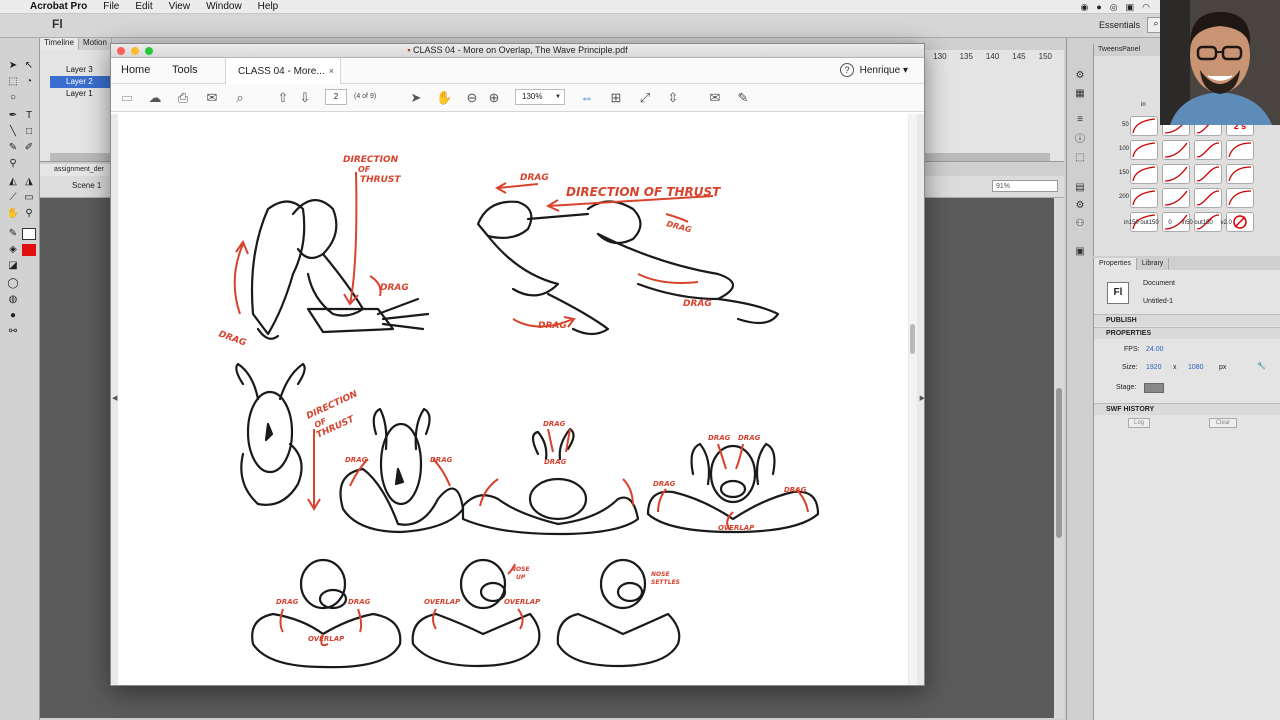 This screenshot has height=720, width=1280. Describe the element at coordinates (58, 6) in the screenshot. I see `menu-app-name: Acrobat Pro` at that location.